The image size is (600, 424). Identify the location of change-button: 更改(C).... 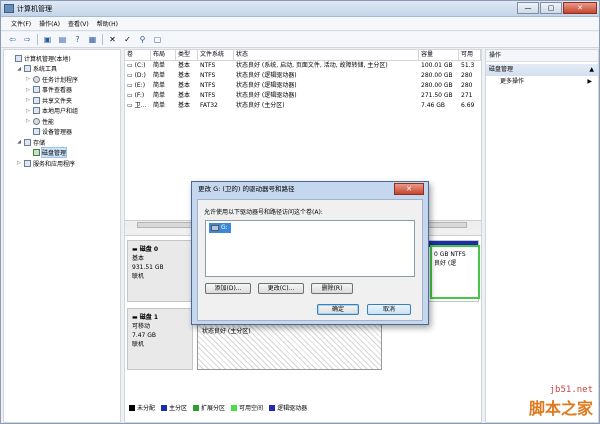
(281, 288).